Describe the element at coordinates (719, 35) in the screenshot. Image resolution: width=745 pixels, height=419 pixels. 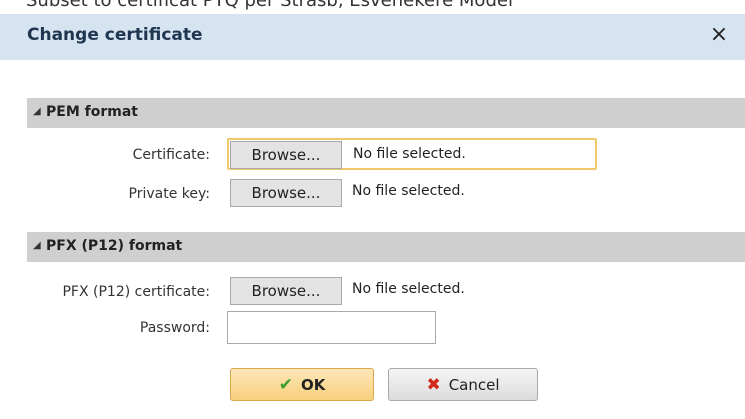
I see `close-icon: ×` at that location.